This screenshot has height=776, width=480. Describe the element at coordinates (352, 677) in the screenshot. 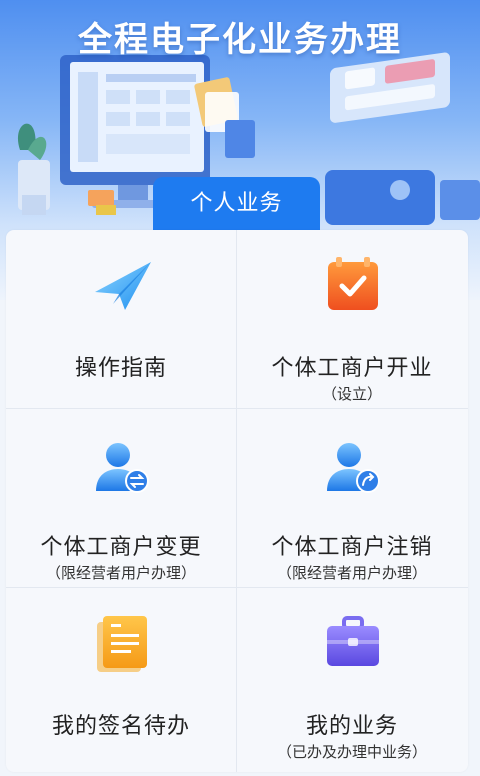

I see `my-business-button: 我的业务 （已办及办理中业务）` at that location.